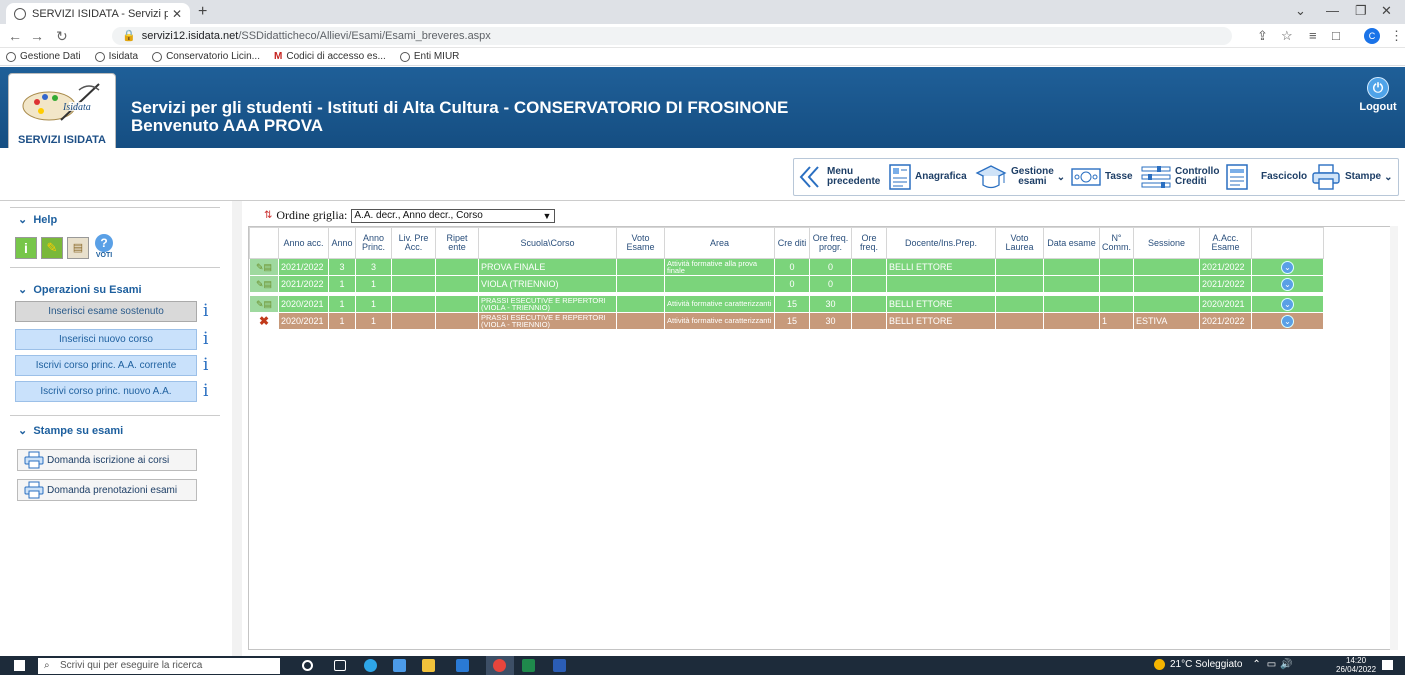 The height and width of the screenshot is (675, 1405). Describe the element at coordinates (428, 665) in the screenshot. I see `file-explorer-icon` at that location.